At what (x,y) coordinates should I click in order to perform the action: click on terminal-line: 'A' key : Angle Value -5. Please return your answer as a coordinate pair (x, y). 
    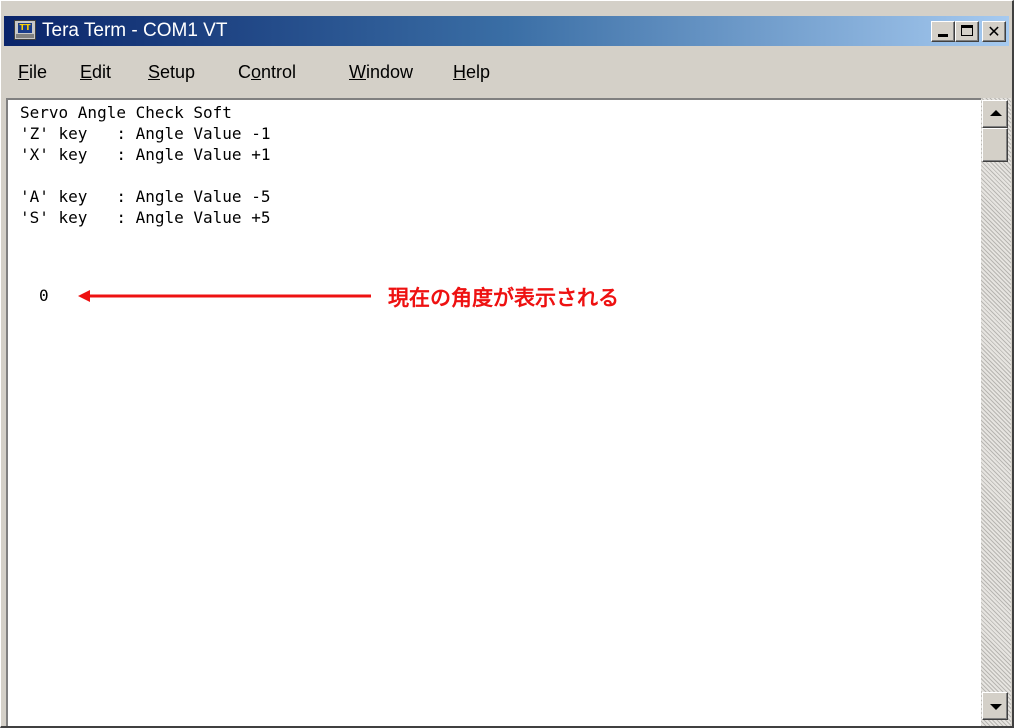
    Looking at the image, I should click on (145, 196).